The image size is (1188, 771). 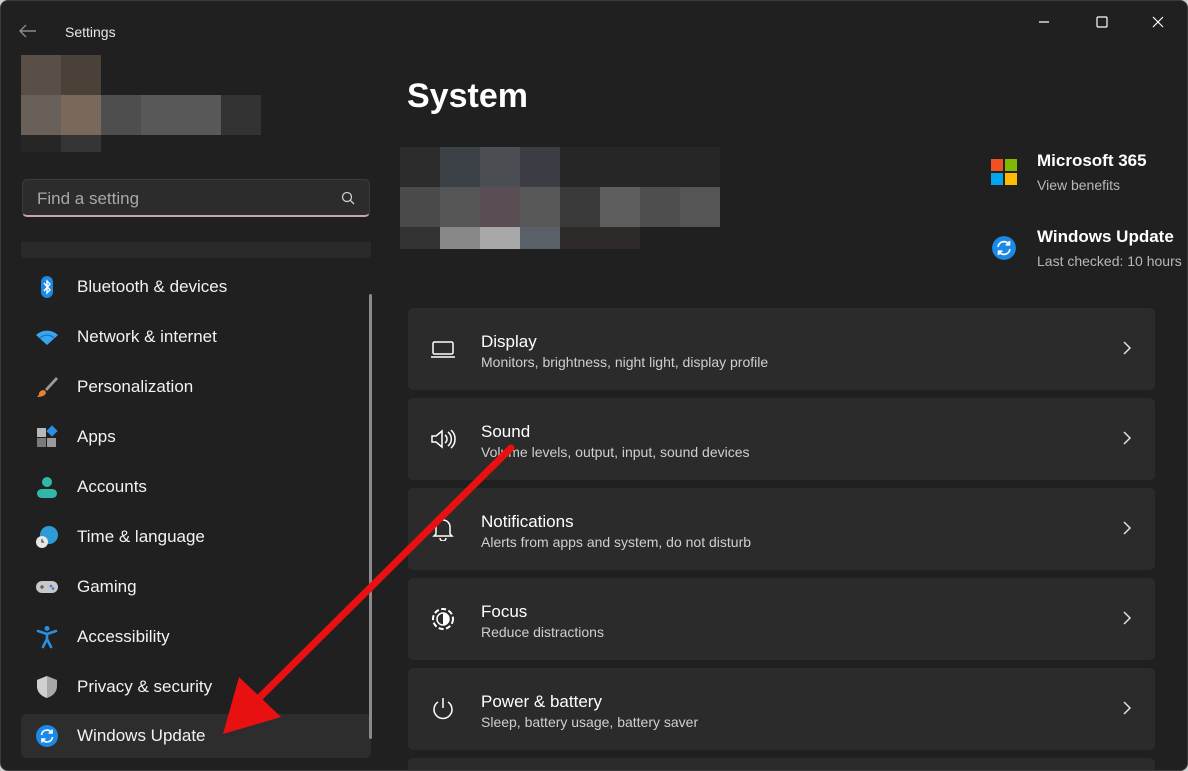 What do you see at coordinates (96, 436) in the screenshot?
I see `sidebar-item-label: Apps` at bounding box center [96, 436].